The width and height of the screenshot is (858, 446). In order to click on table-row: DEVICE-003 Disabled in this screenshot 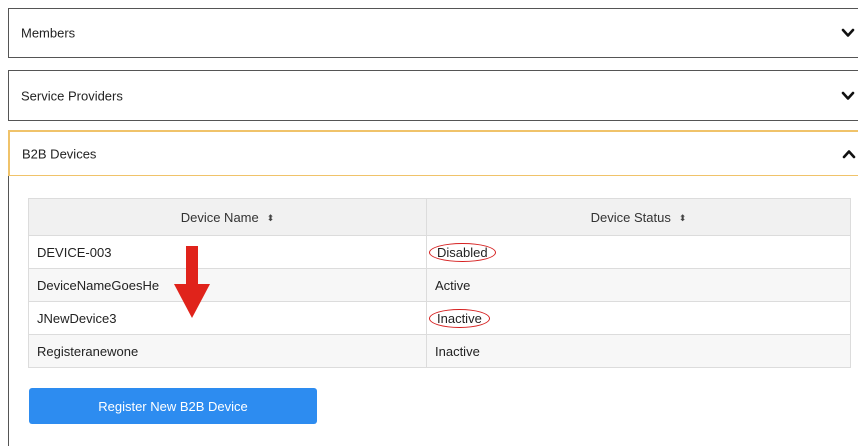, I will do `click(439, 252)`.